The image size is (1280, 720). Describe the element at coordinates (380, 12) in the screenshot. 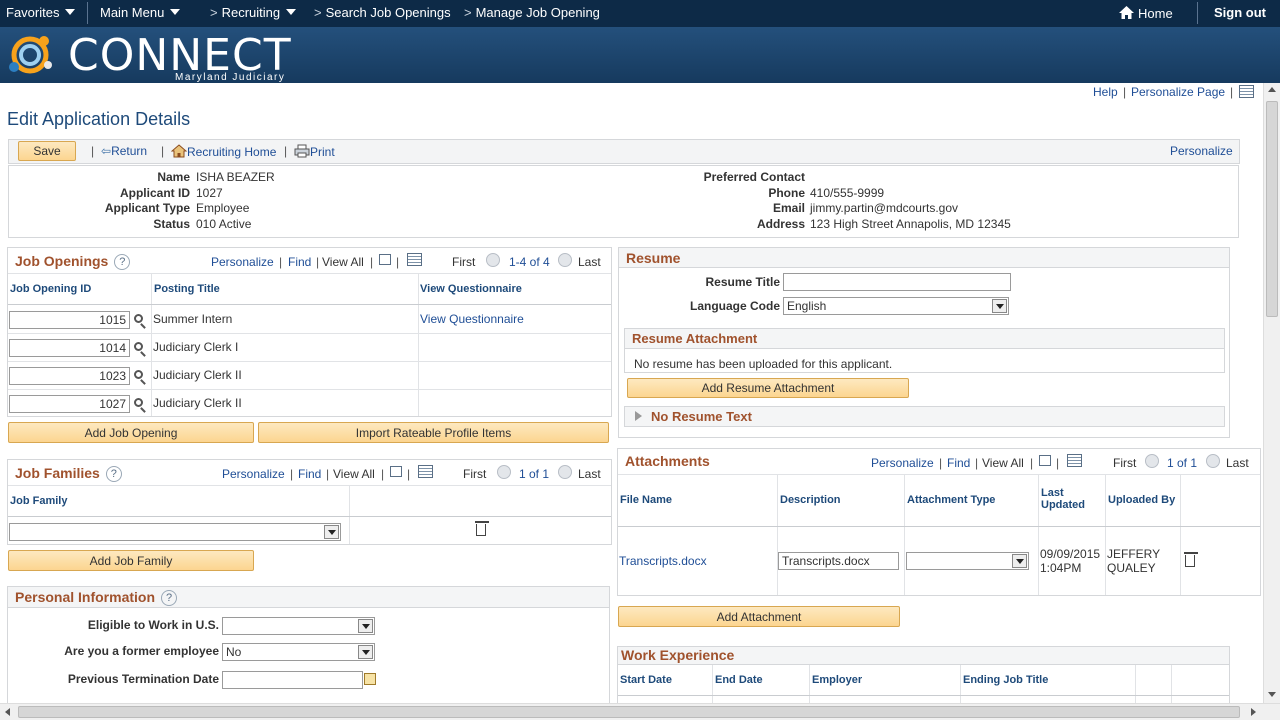

I see `breadcrumb-search-job-openings: > Search Job Openings` at that location.